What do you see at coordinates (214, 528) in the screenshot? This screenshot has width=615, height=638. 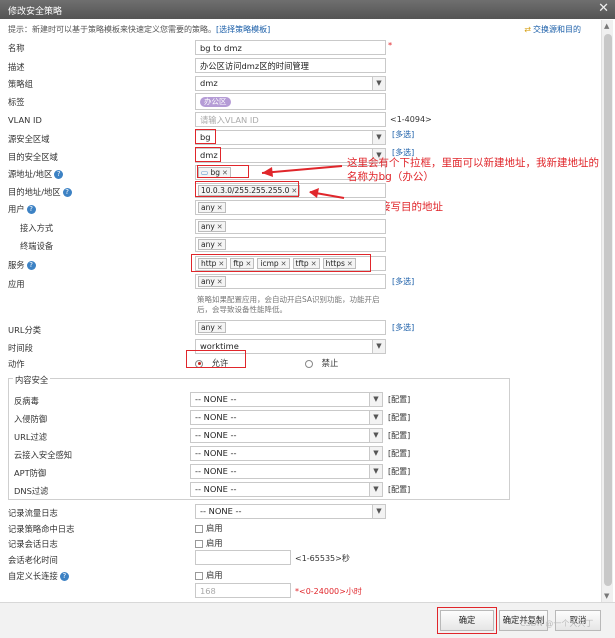 I see `hit-log-check-label: 启用` at bounding box center [214, 528].